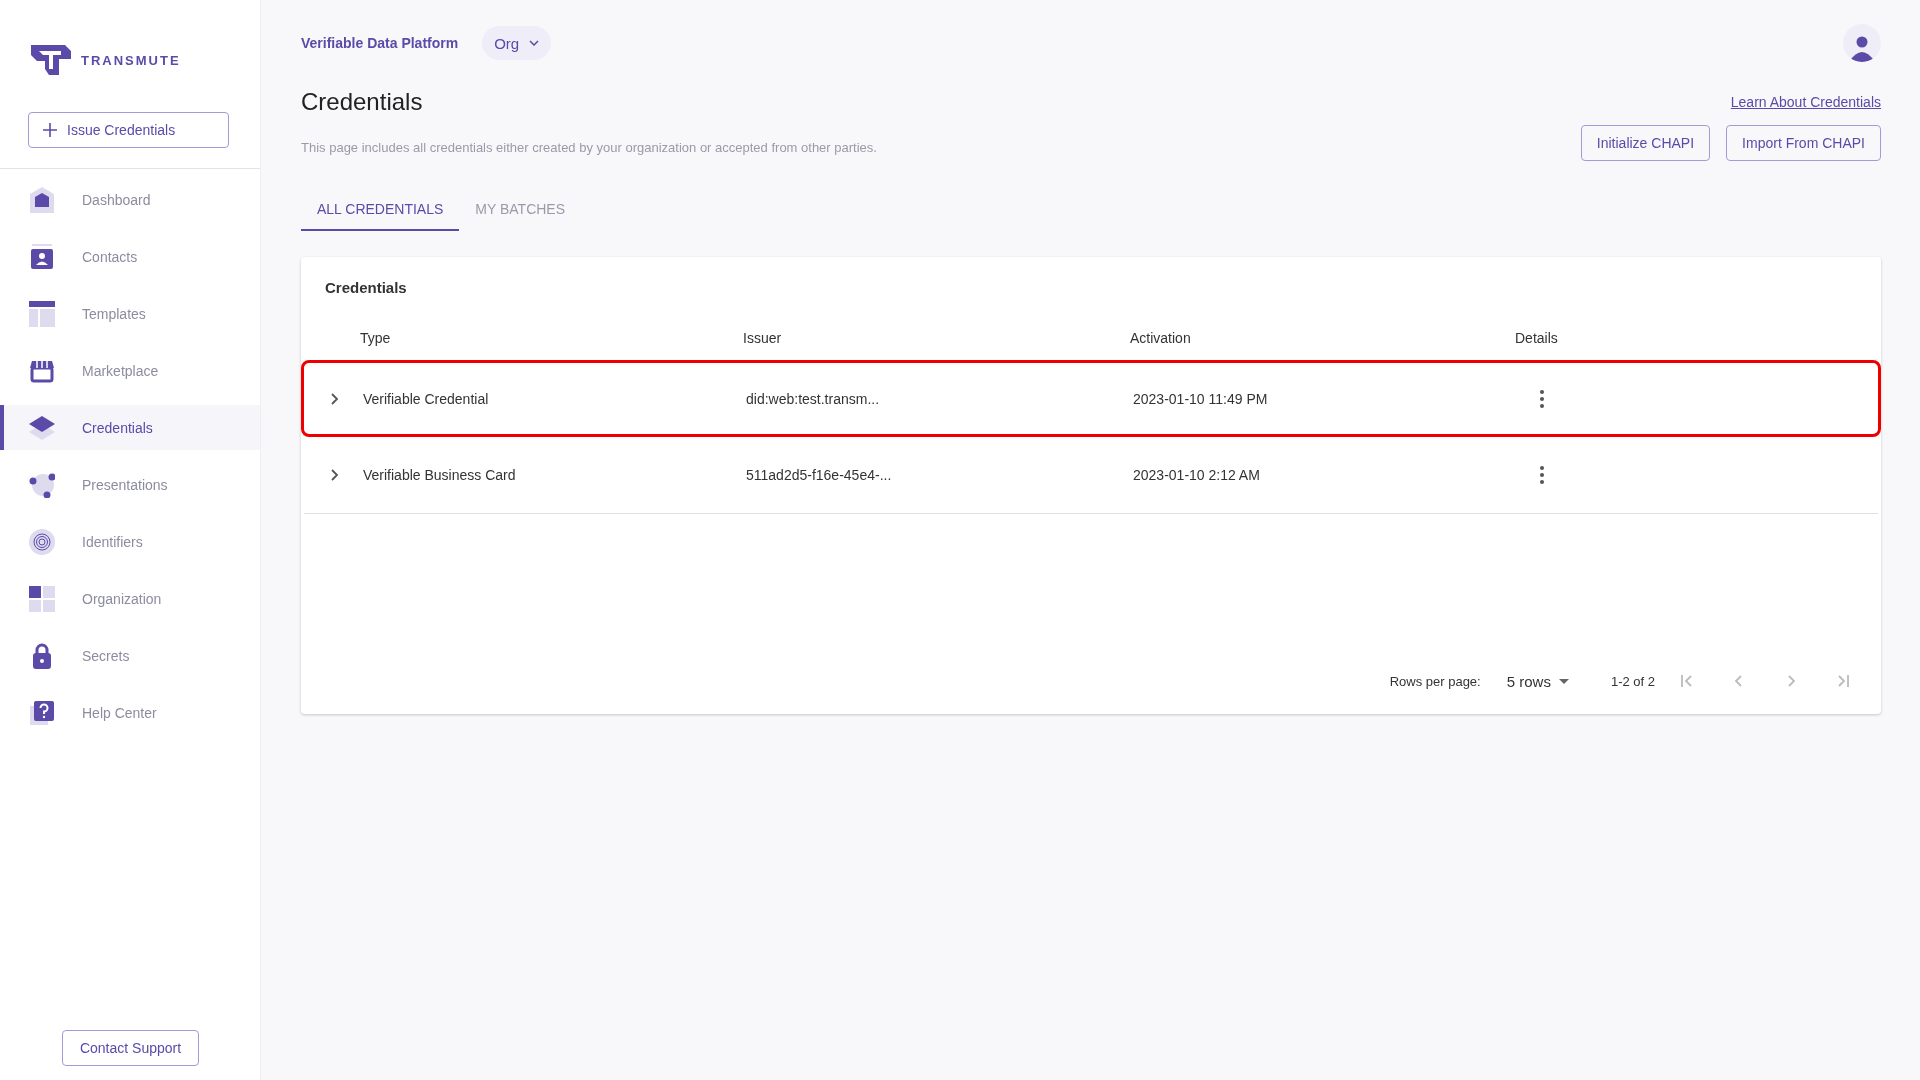 Image resolution: width=1920 pixels, height=1080 pixels. Describe the element at coordinates (1563, 681) in the screenshot. I see `caret-icon` at that location.